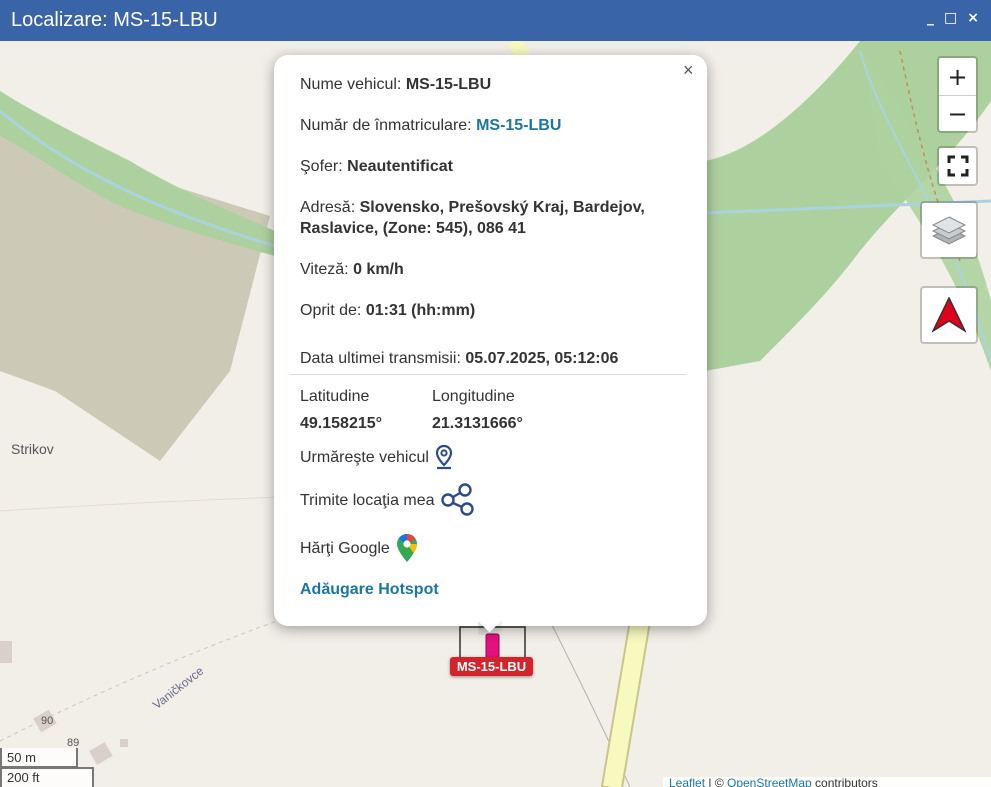  Describe the element at coordinates (324, 269) in the screenshot. I see `speed-label: Viteză:` at that location.